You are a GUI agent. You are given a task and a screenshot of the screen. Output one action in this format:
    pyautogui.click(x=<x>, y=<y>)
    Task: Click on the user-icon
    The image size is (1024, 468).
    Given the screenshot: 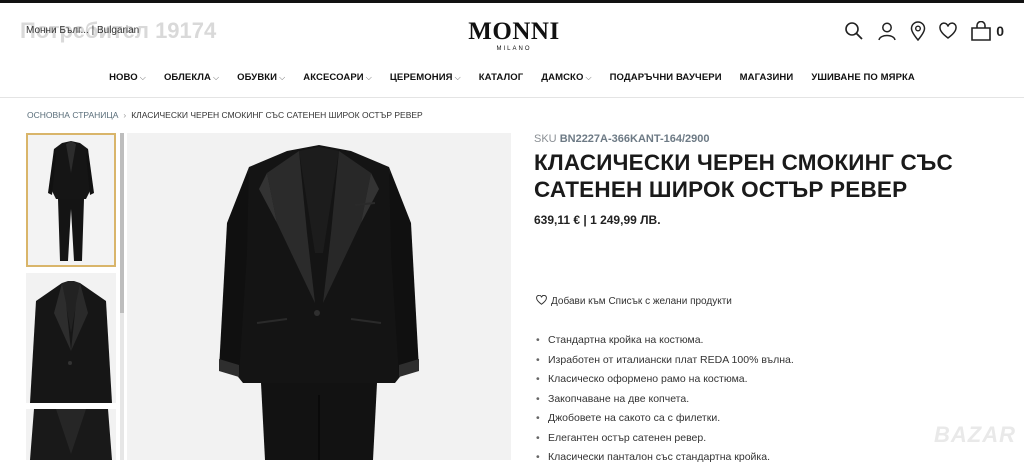 What is the action you would take?
    pyautogui.click(x=887, y=31)
    